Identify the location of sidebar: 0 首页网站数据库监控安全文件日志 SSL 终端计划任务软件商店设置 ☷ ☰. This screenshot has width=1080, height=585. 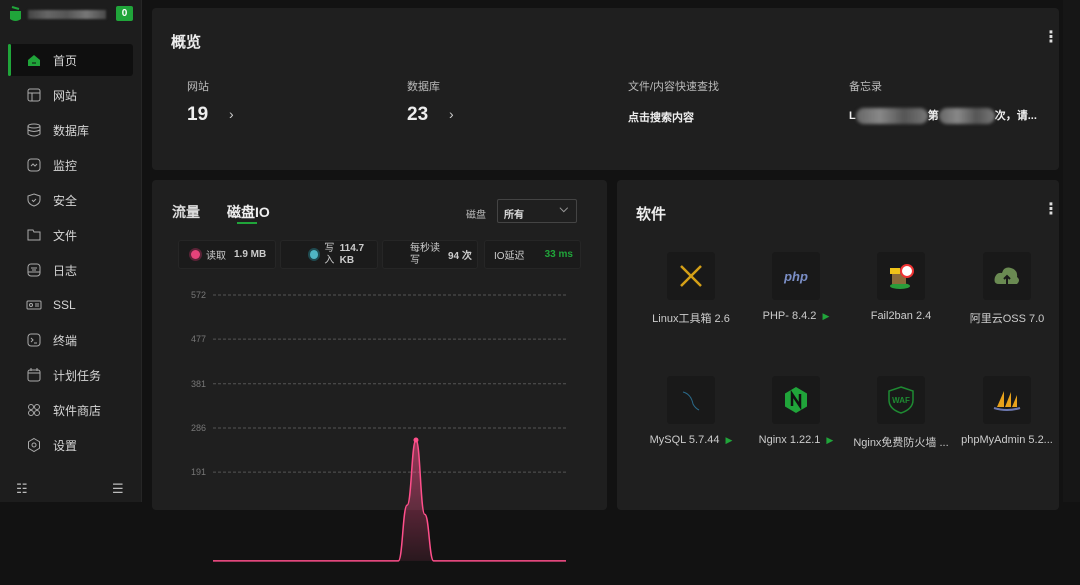
(71, 251).